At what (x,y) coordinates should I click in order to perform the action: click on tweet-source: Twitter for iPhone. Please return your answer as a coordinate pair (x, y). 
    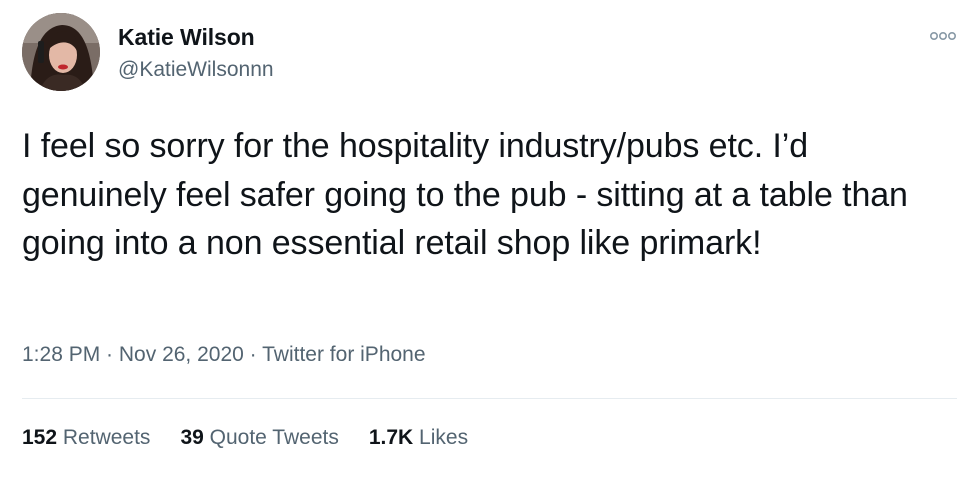
    Looking at the image, I should click on (343, 354).